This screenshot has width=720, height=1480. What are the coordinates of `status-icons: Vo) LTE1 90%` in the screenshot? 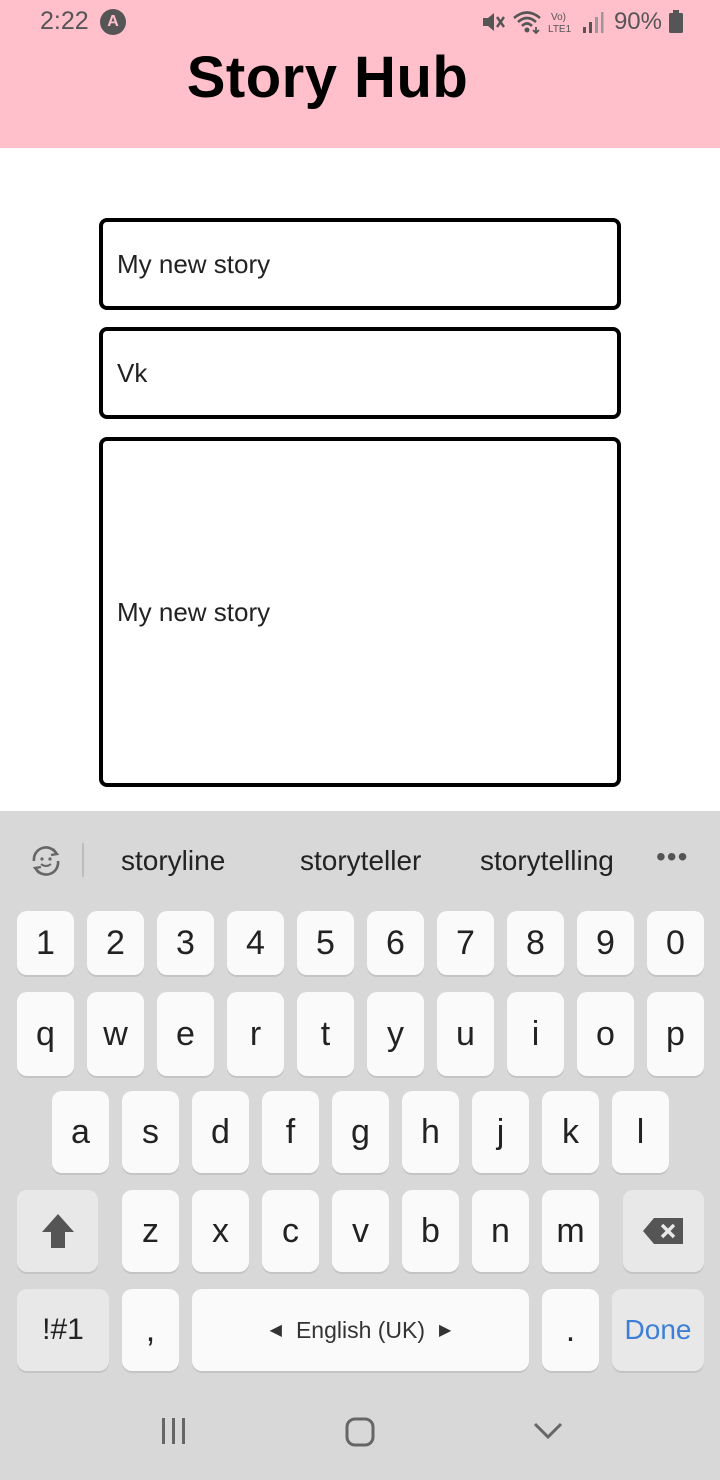 It's located at (582, 22).